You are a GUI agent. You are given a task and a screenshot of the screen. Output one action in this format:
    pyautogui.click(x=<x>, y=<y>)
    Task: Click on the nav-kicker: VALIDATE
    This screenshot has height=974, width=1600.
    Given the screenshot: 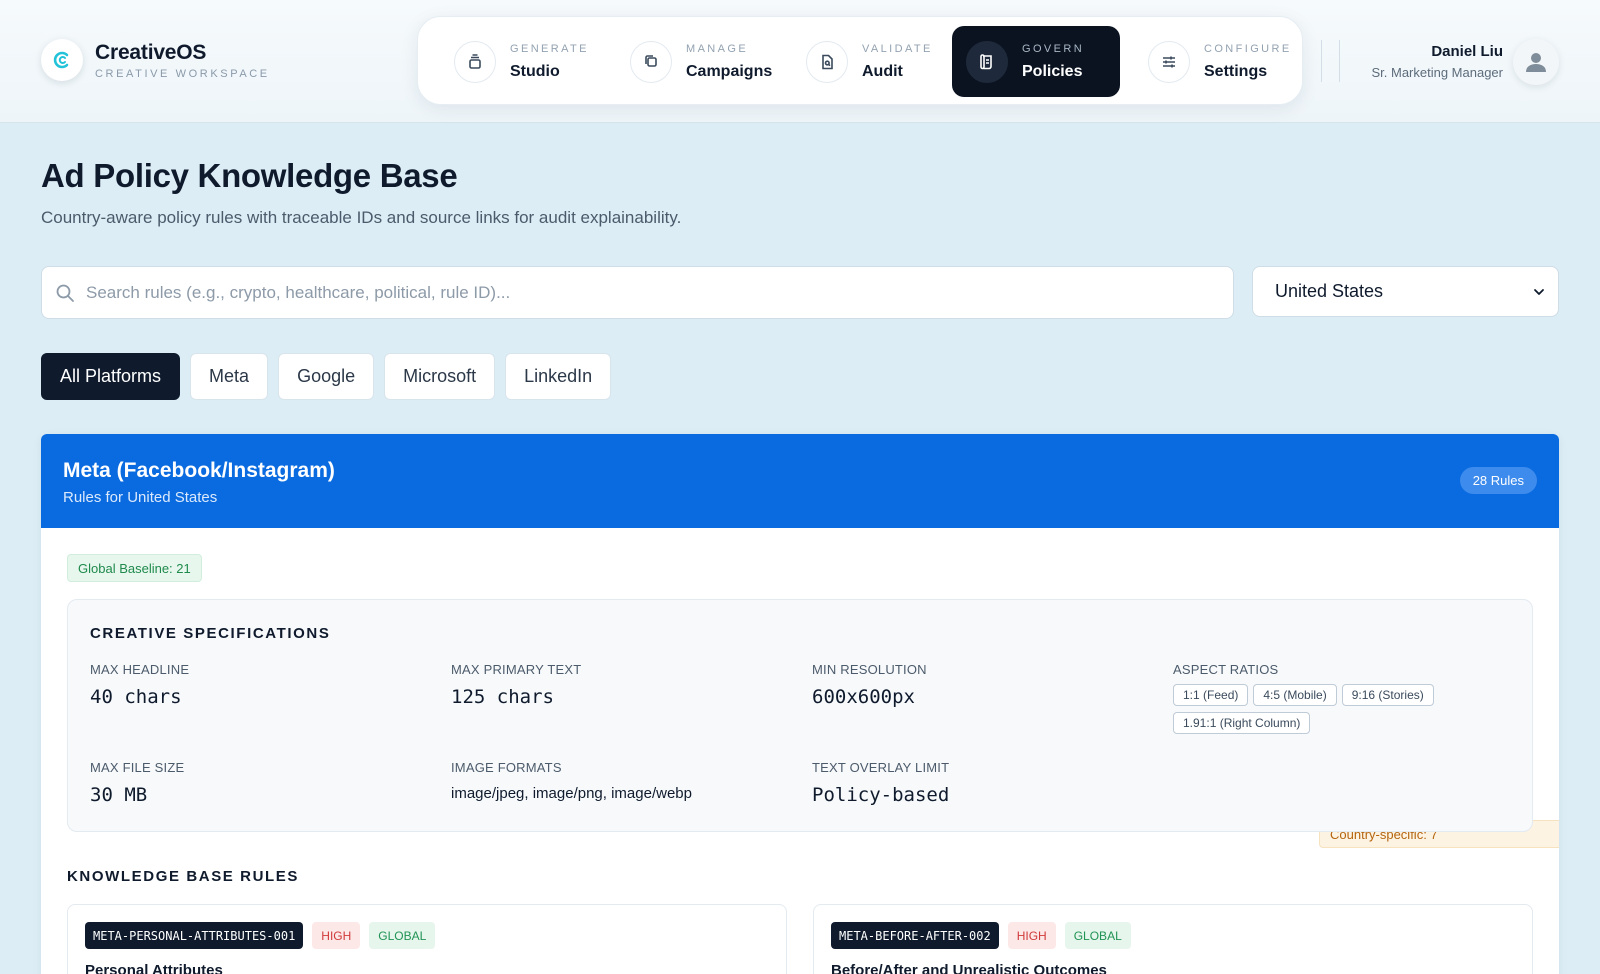 What is the action you would take?
    pyautogui.click(x=897, y=48)
    